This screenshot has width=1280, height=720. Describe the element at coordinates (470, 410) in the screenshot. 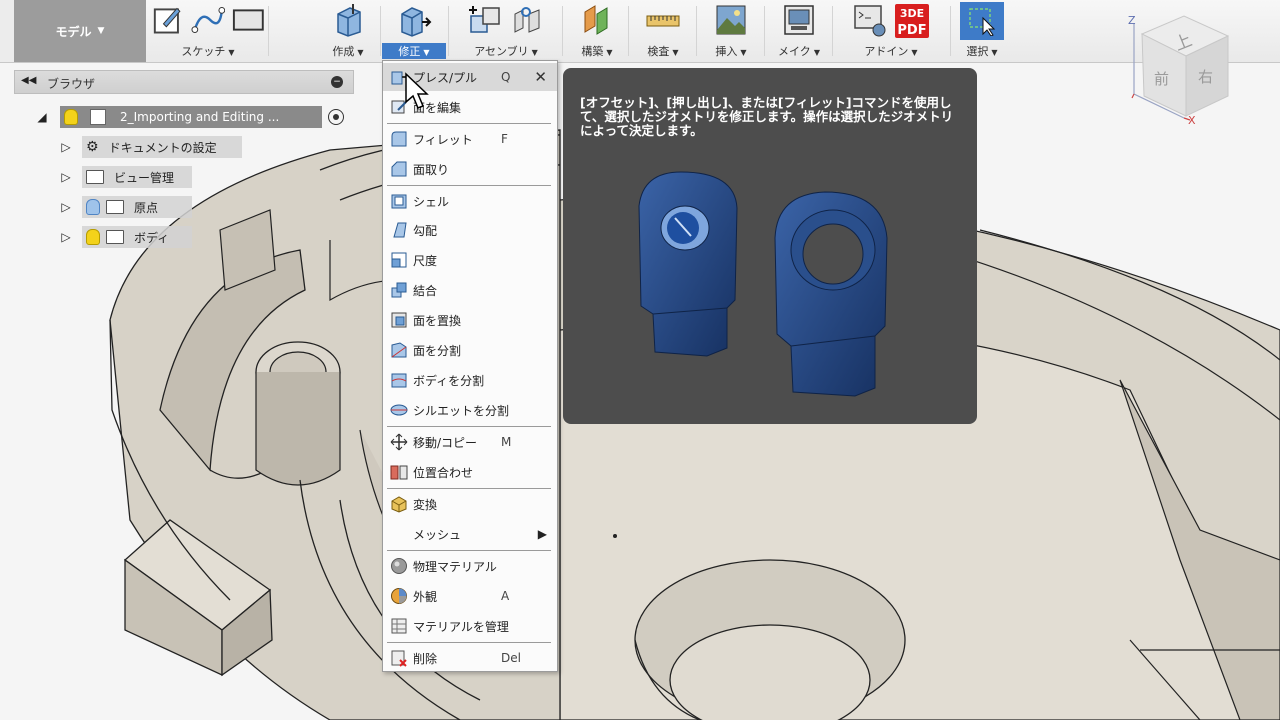

I see `menu-item-silhouette-split: シルエットを分割` at that location.